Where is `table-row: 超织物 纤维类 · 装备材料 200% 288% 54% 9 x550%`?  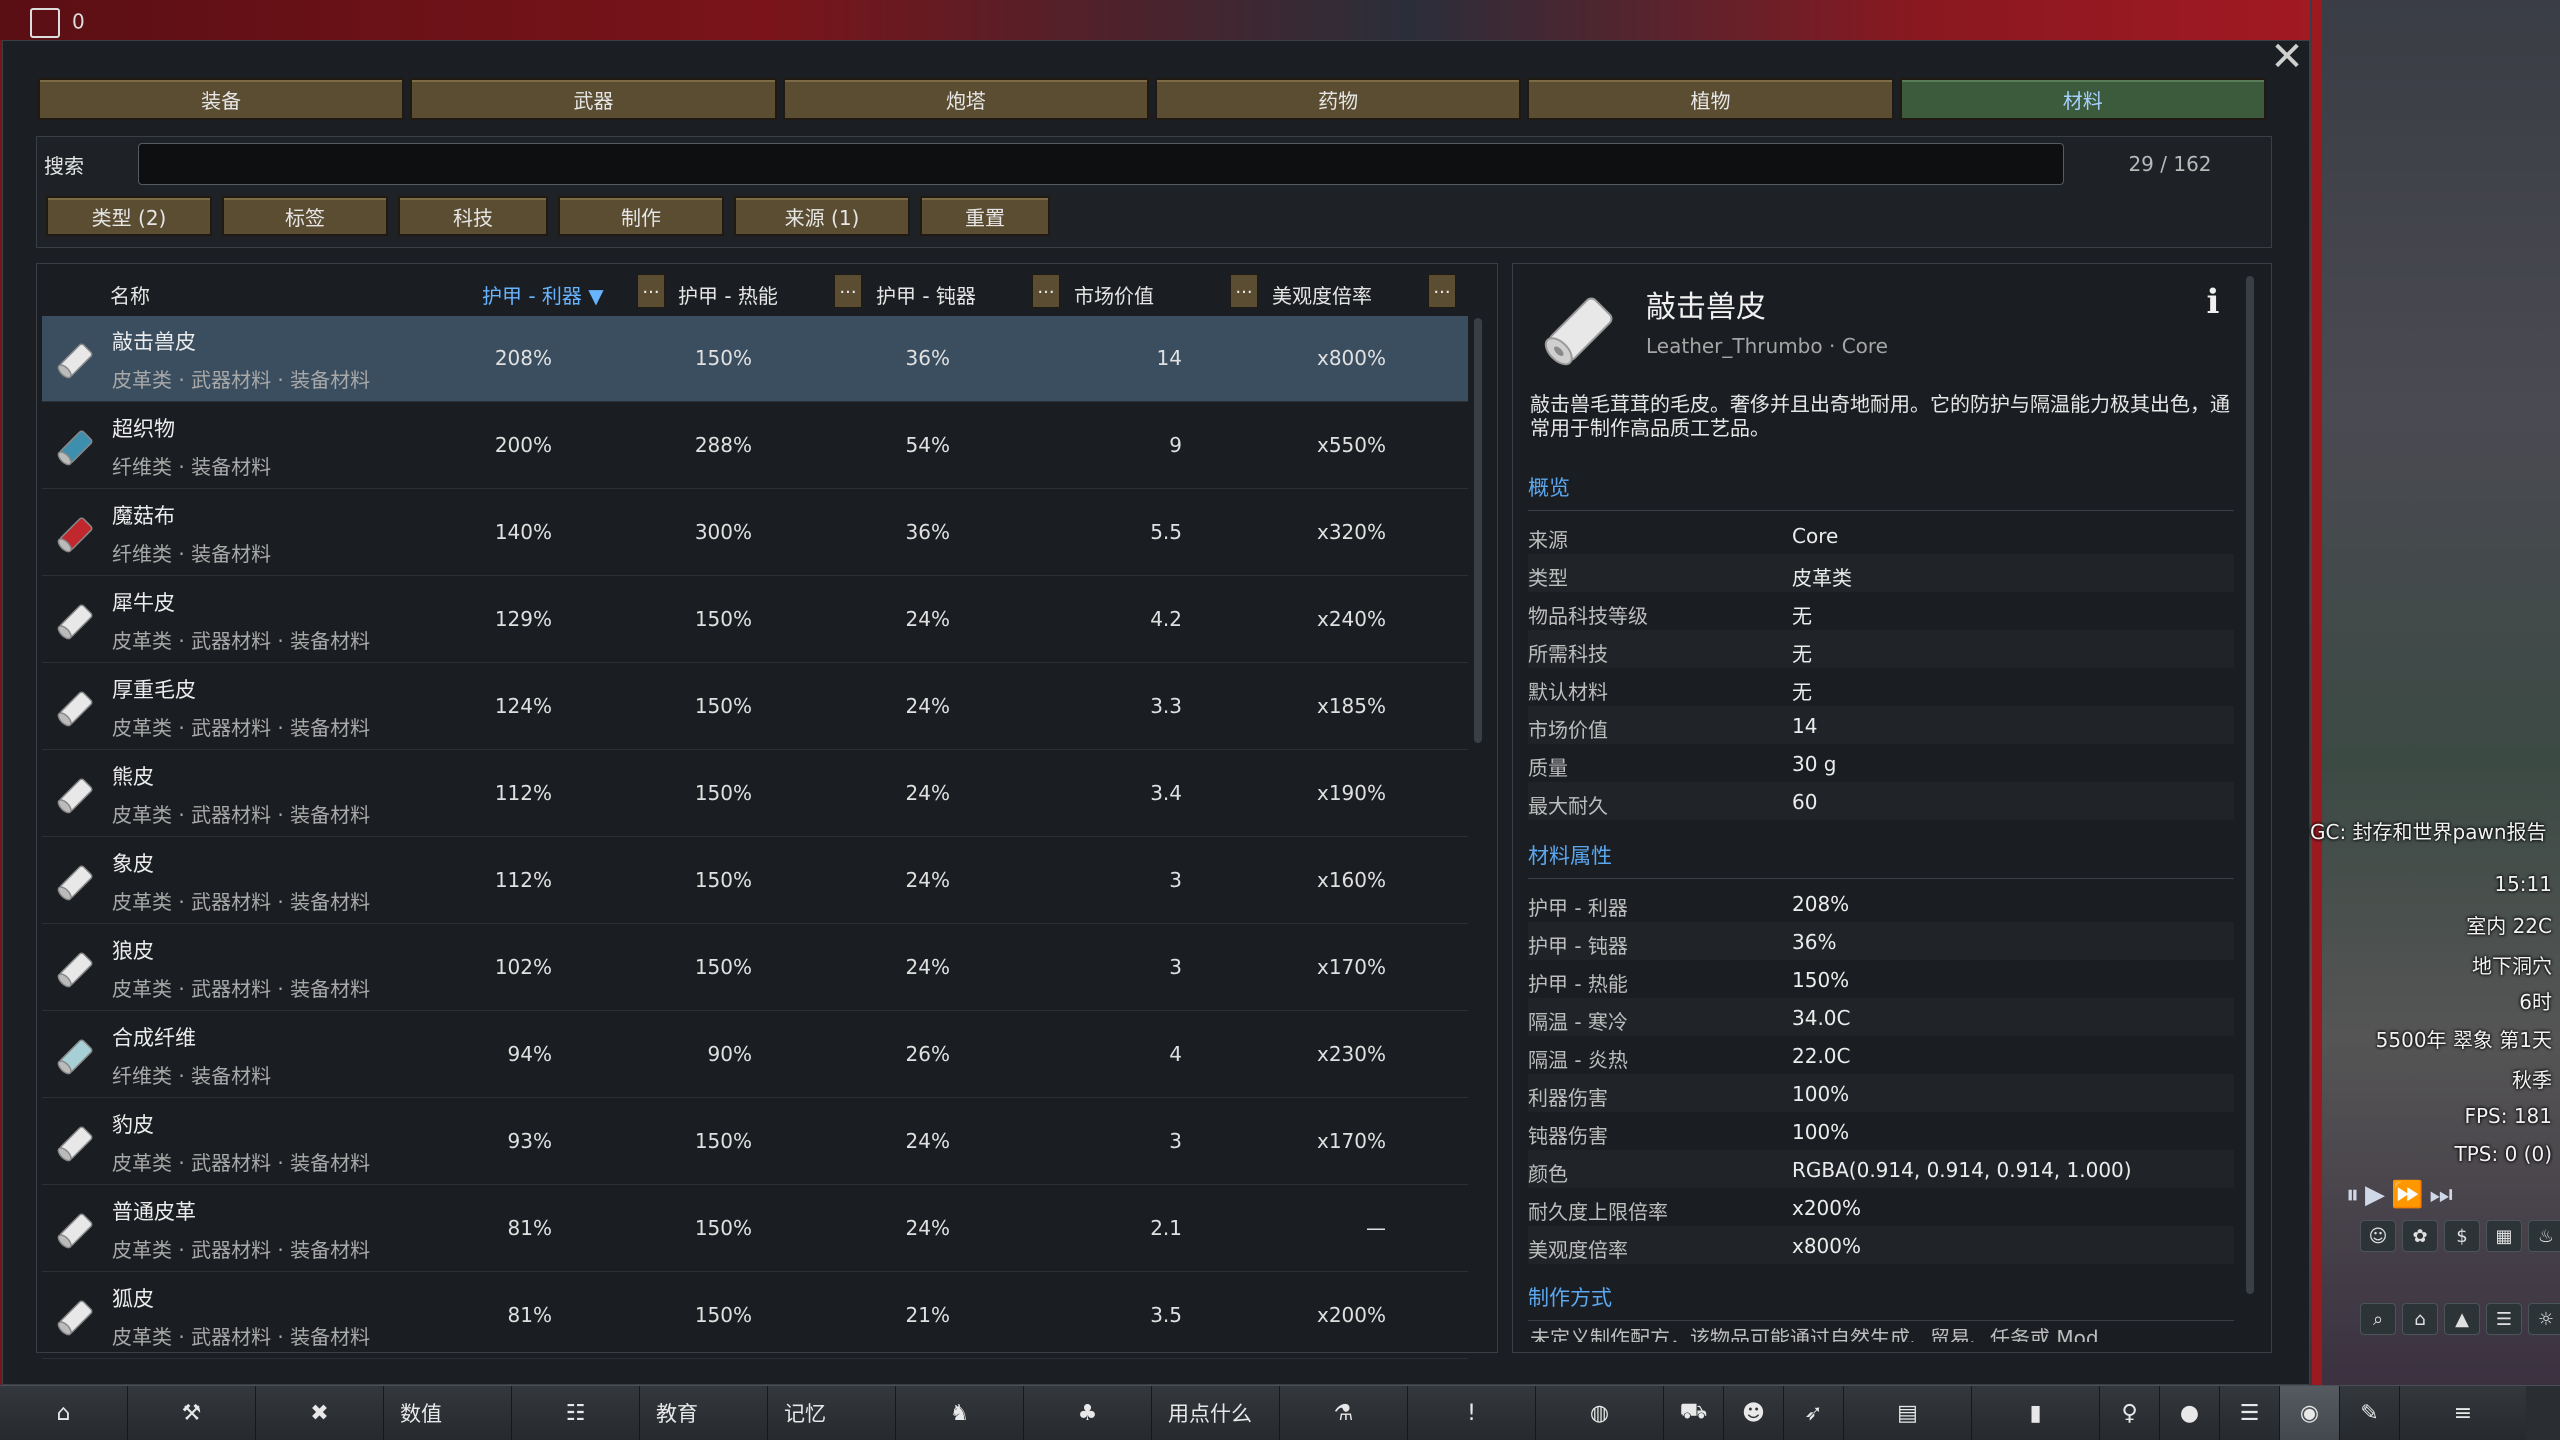
table-row: 超织物 纤维类 · 装备材料 200% 288% 54% 9 x550% is located at coordinates (755, 446).